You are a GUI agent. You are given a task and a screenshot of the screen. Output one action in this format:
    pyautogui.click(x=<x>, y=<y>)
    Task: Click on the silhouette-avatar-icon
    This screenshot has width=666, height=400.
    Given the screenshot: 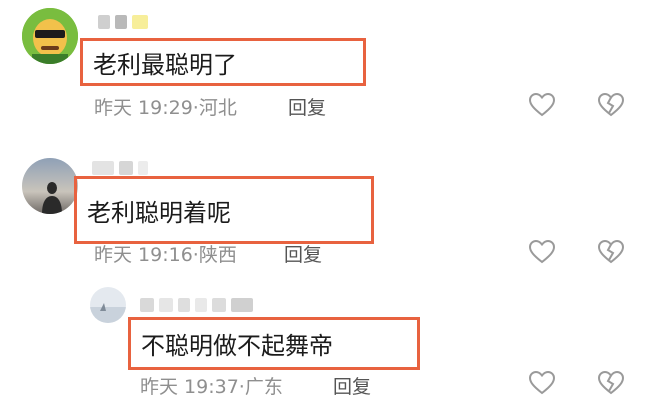 What is the action you would take?
    pyautogui.click(x=50, y=186)
    